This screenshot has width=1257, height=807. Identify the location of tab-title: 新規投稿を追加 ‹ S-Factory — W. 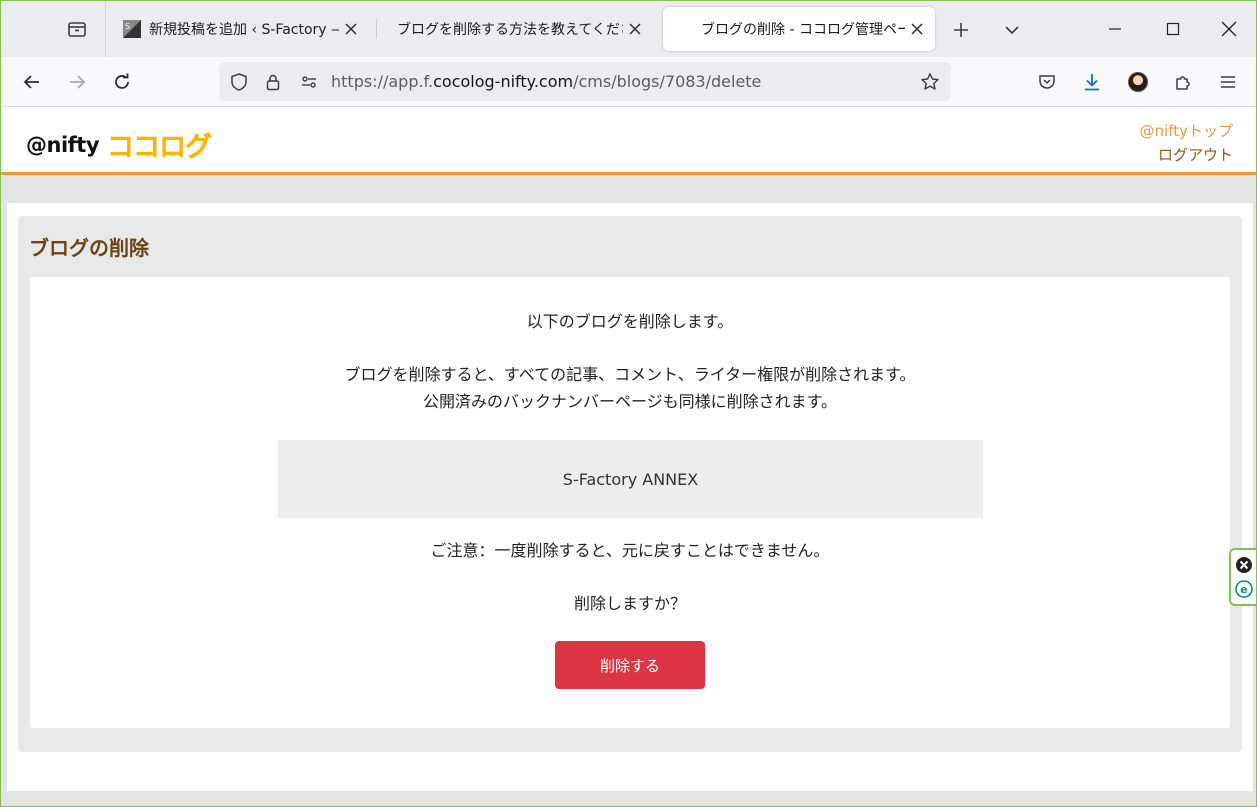
(244, 30).